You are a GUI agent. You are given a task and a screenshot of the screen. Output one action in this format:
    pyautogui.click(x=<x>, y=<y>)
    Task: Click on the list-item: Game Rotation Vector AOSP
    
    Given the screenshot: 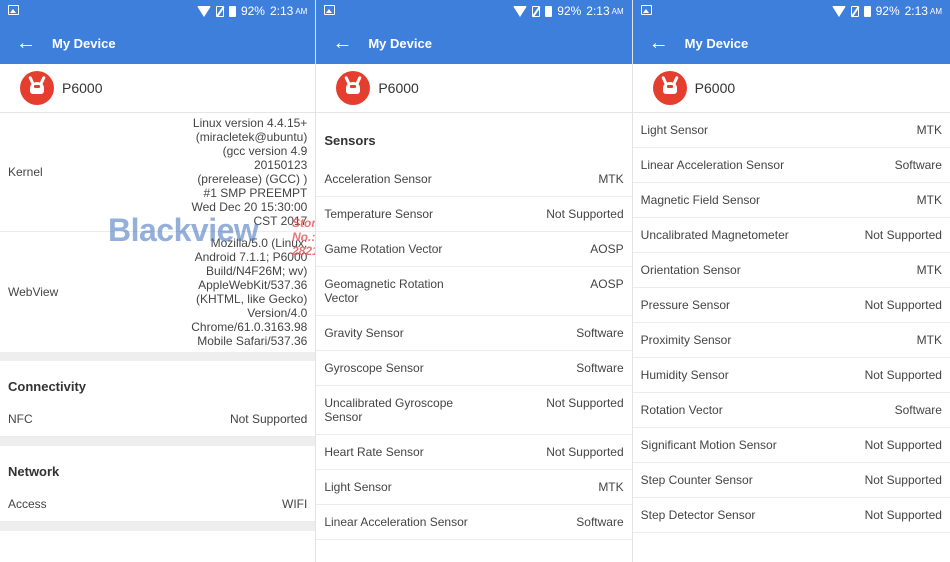 What is the action you would take?
    pyautogui.click(x=474, y=249)
    